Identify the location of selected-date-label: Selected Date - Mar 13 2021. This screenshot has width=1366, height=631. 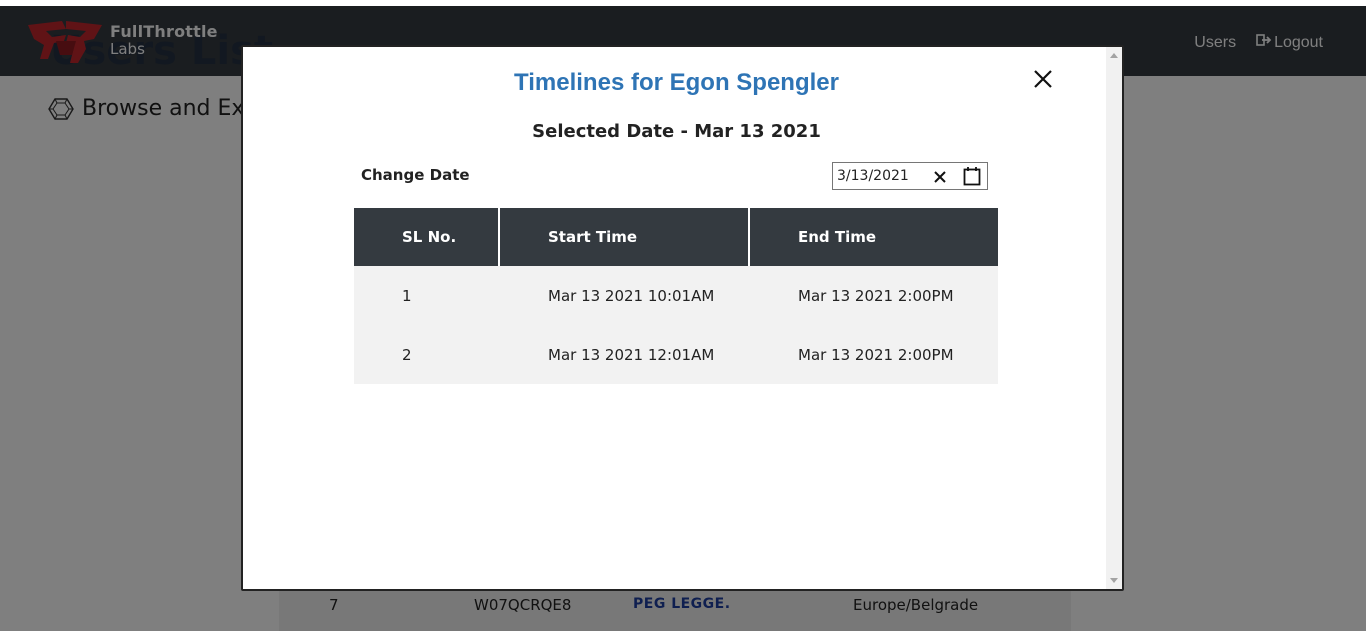
(676, 131).